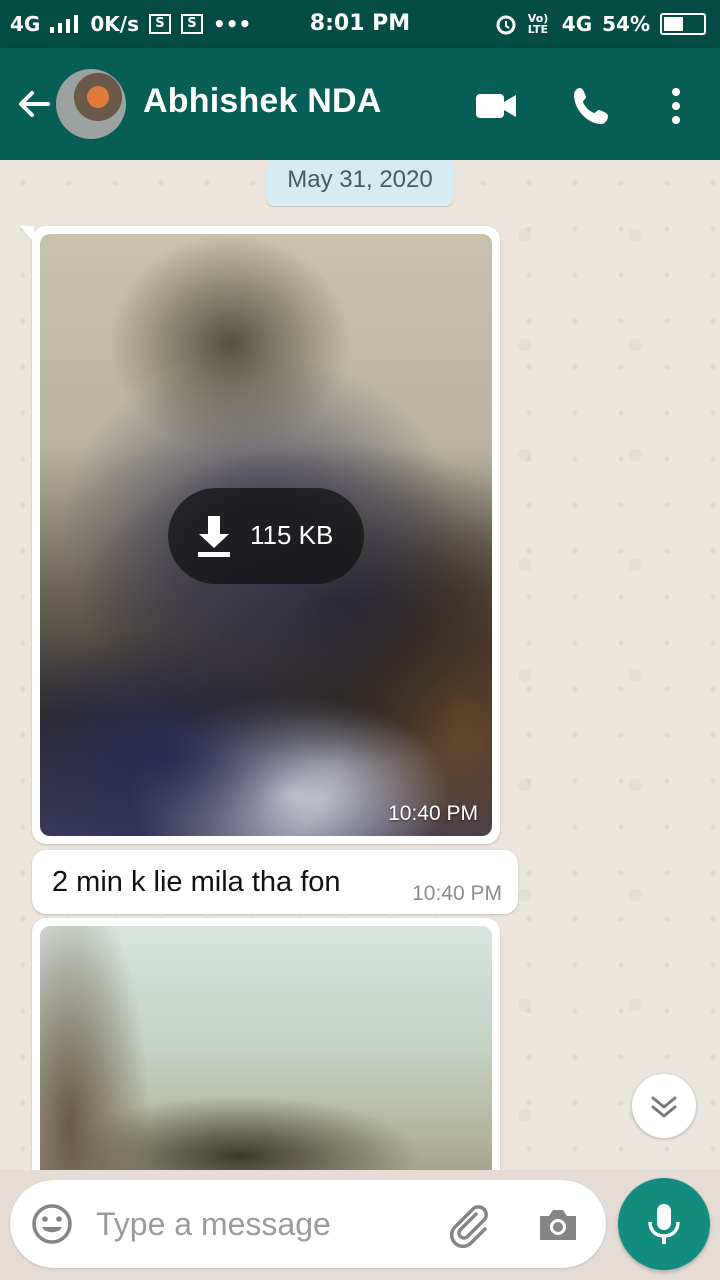  Describe the element at coordinates (626, 24) in the screenshot. I see `battery-percent: 54%` at that location.